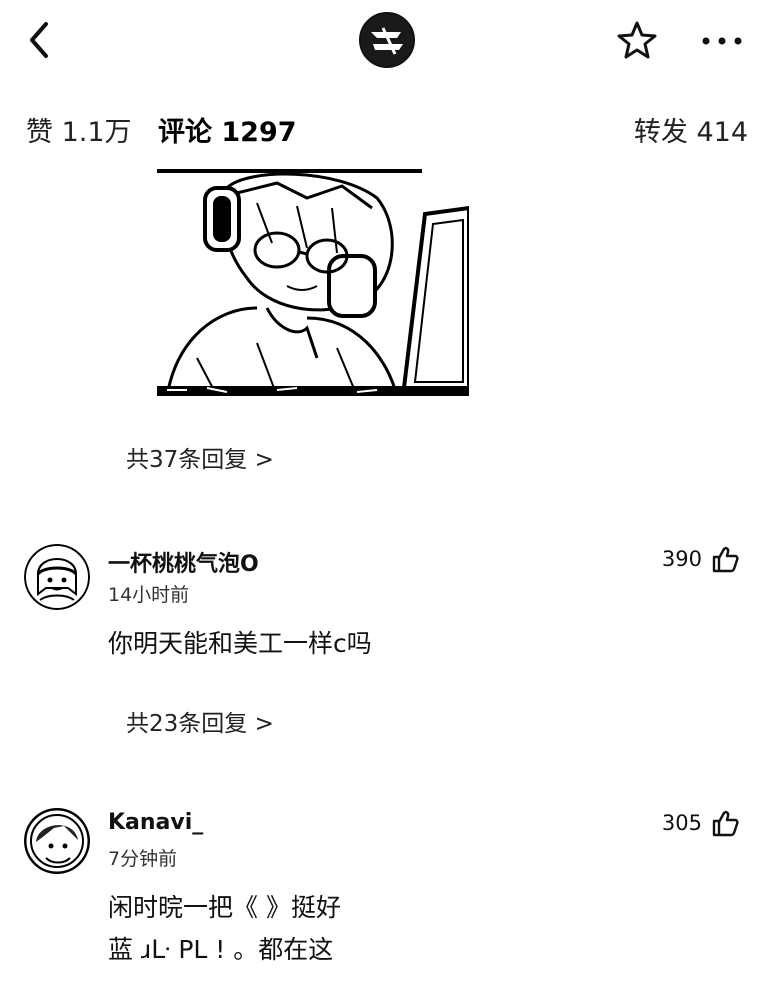  I want to click on tab-likes: 赞 1.1万, so click(79, 129).